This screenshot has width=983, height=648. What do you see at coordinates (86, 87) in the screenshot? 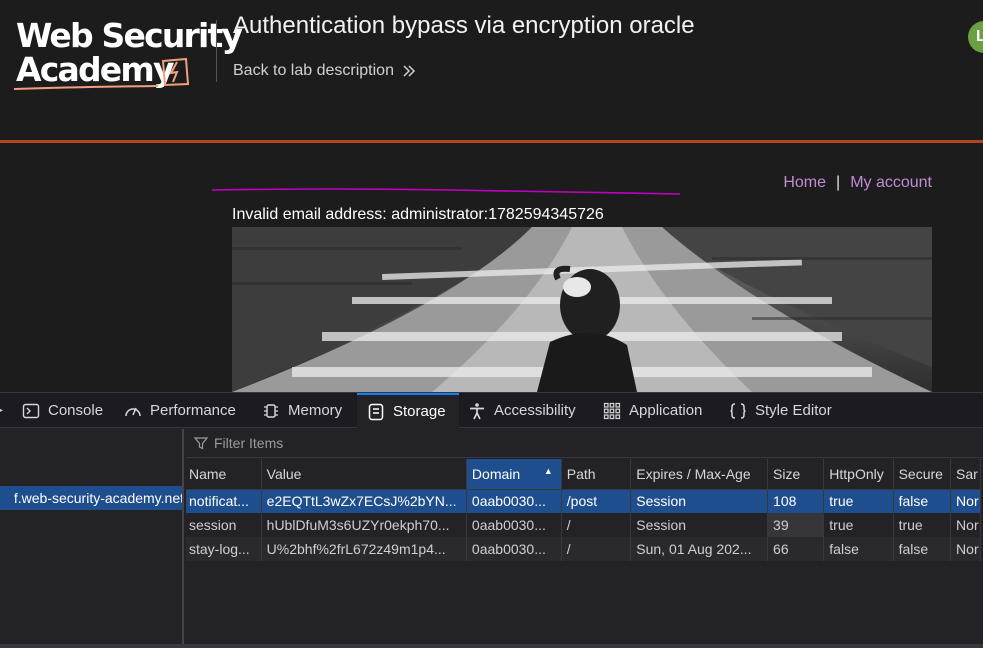
I see `logo-underline-swoosh` at bounding box center [86, 87].